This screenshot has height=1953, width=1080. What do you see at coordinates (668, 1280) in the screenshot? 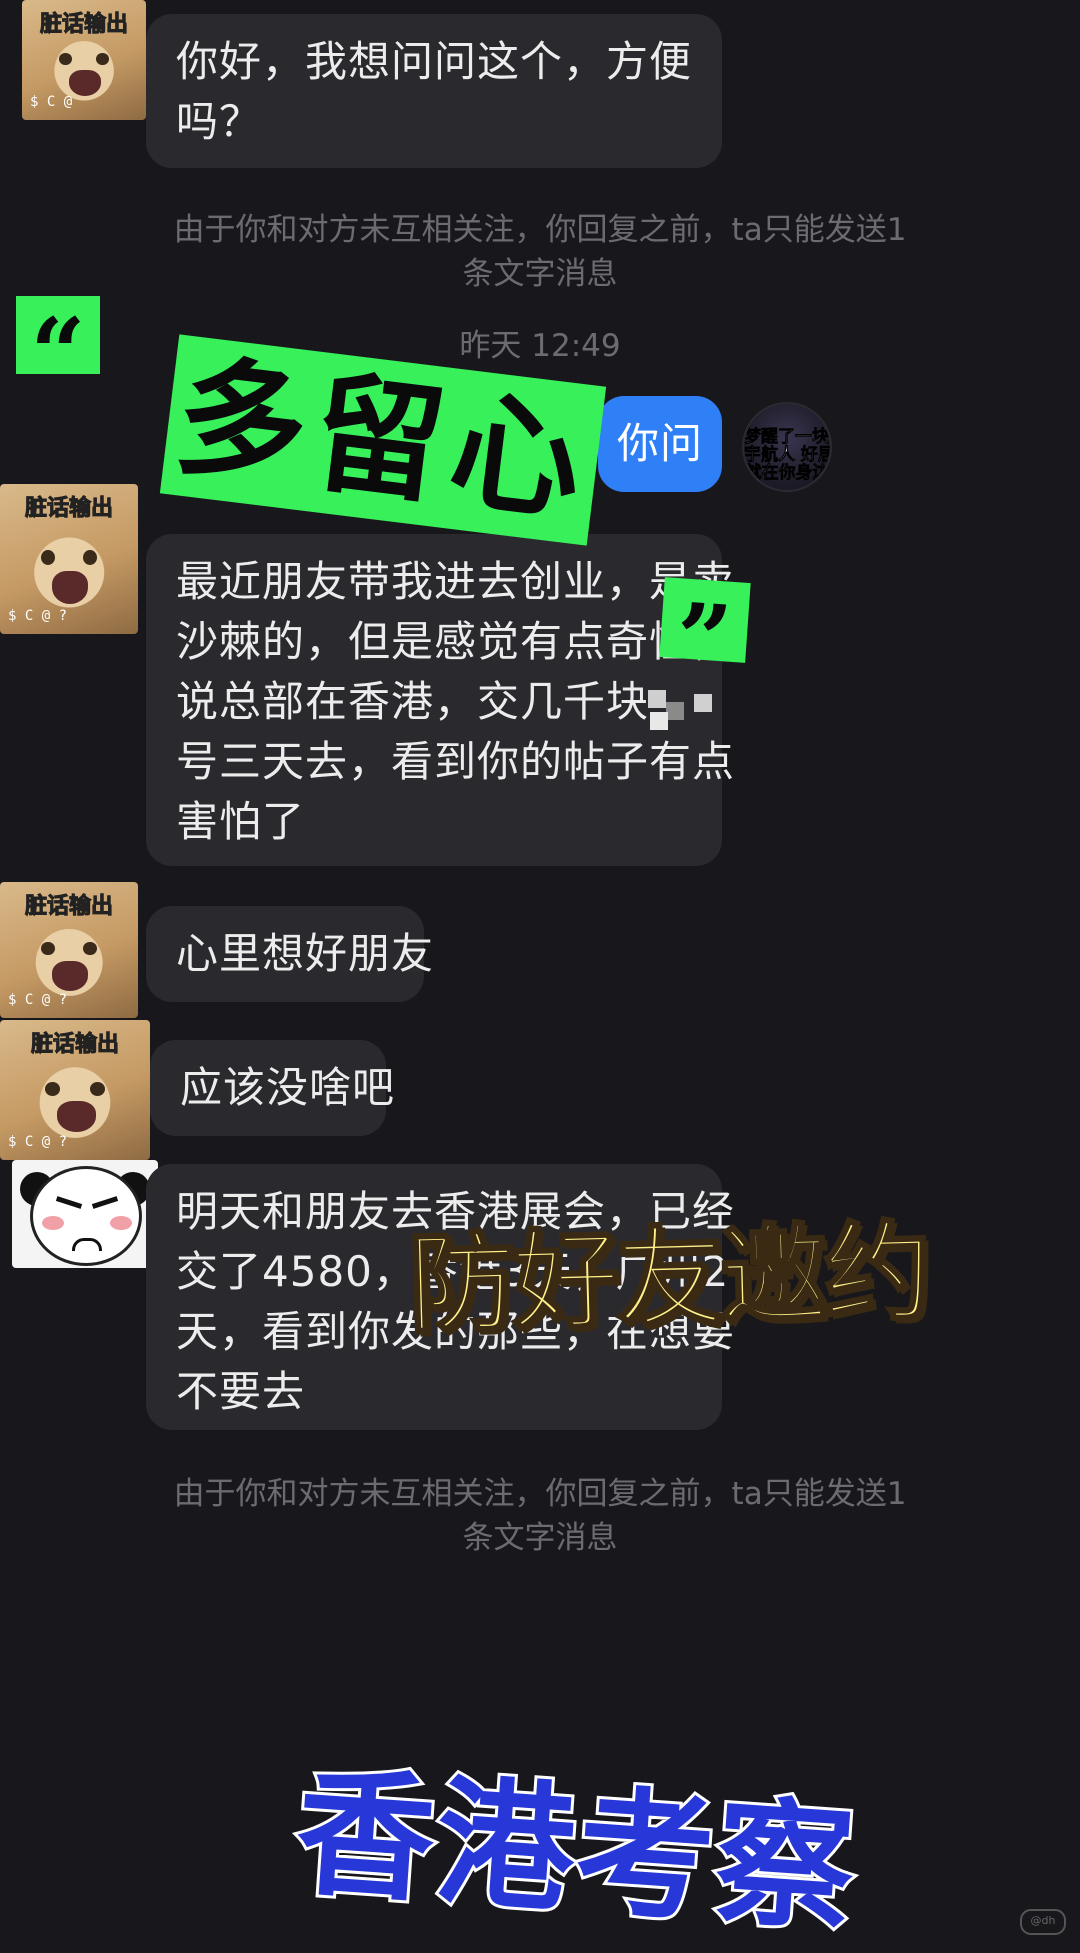
I see `yellow-caption: 防好友邀约` at bounding box center [668, 1280].